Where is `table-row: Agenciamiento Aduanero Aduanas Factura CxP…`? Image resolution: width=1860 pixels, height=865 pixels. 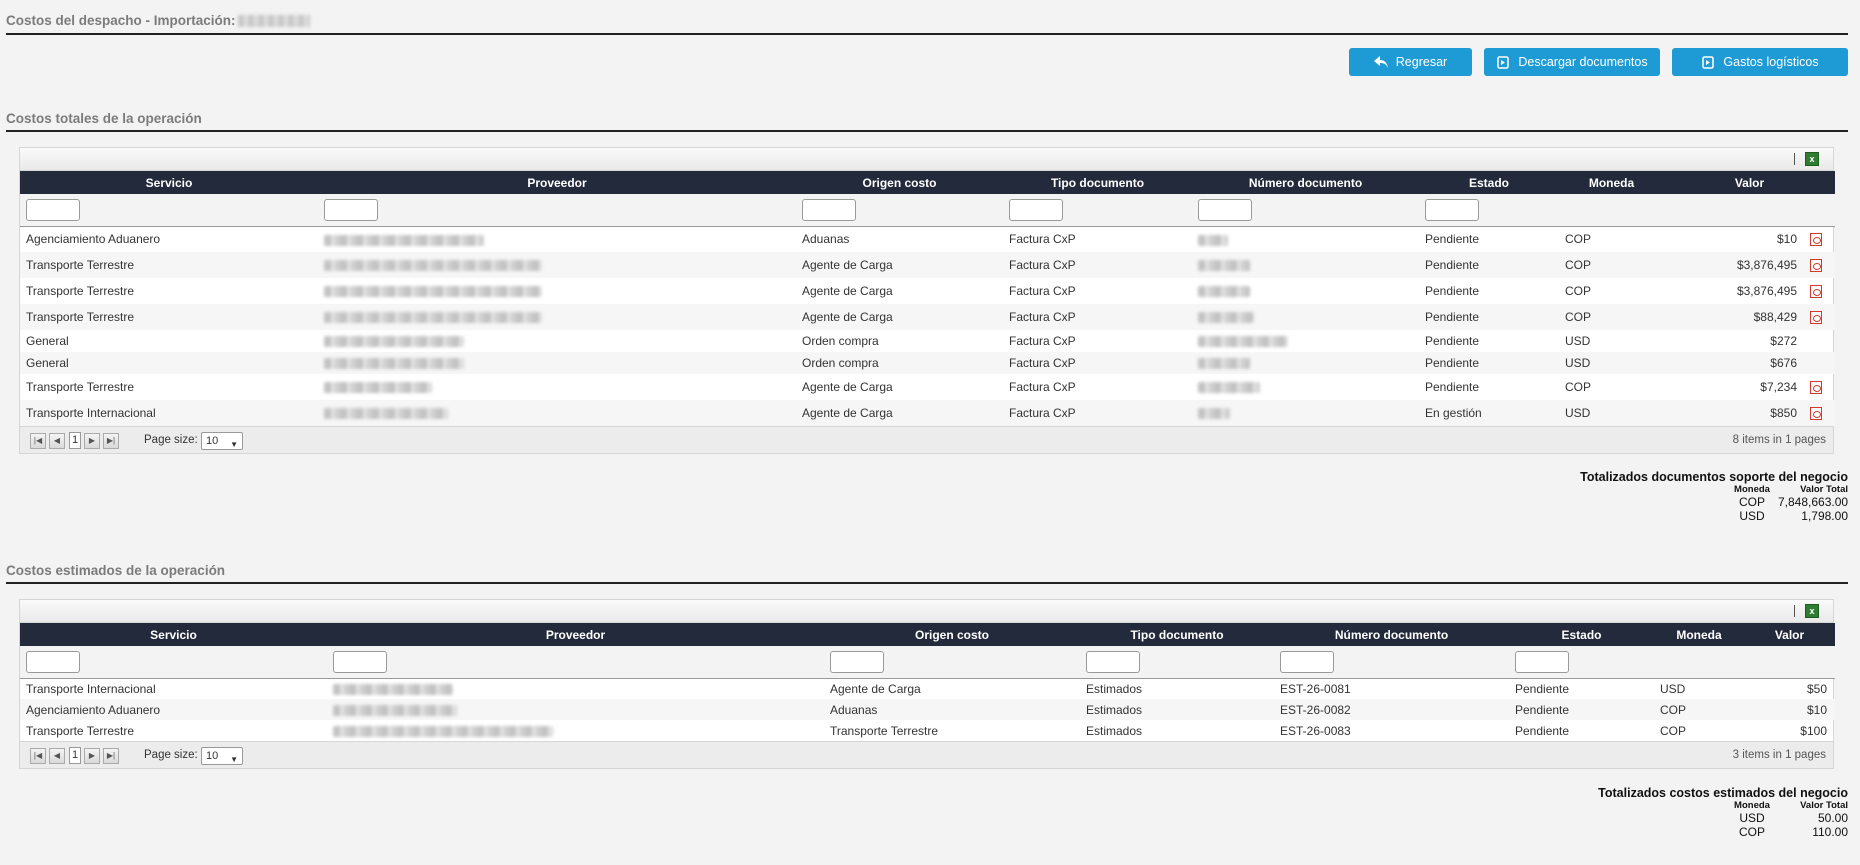
table-row: Agenciamiento Aduanero Aduanas Factura CxP… is located at coordinates (927, 239).